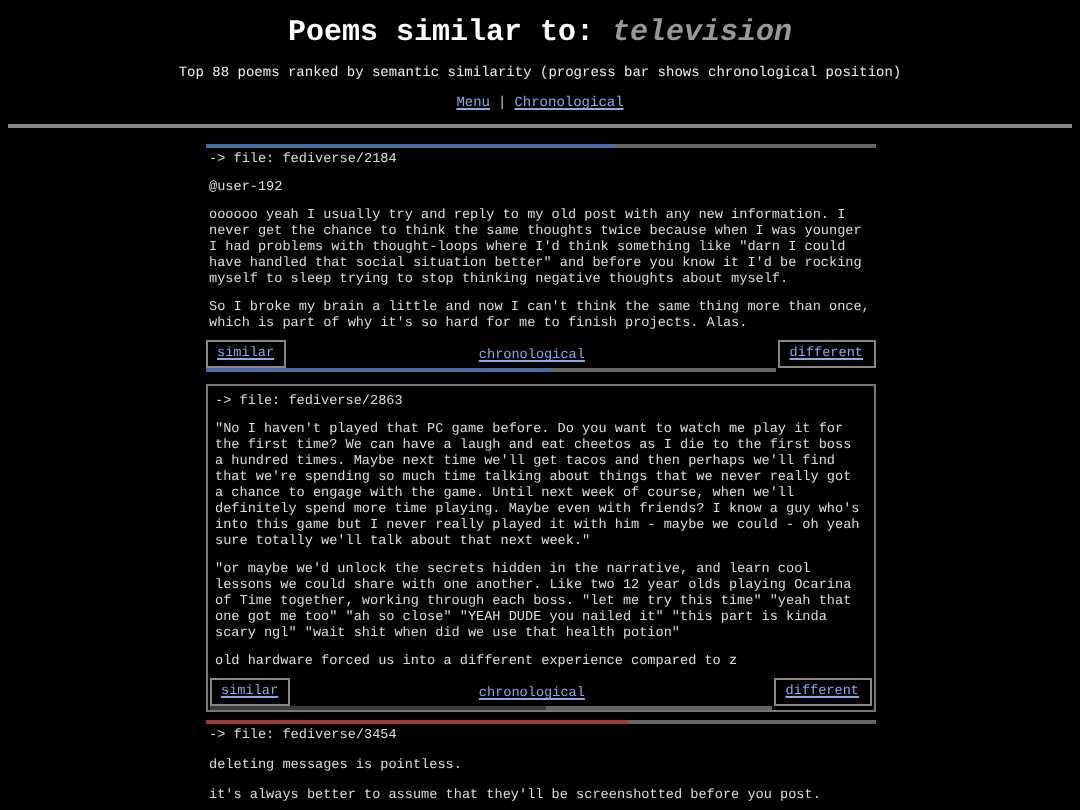 Image resolution: width=1080 pixels, height=810 pixels. What do you see at coordinates (702, 33) in the screenshot?
I see `query-term: television` at bounding box center [702, 33].